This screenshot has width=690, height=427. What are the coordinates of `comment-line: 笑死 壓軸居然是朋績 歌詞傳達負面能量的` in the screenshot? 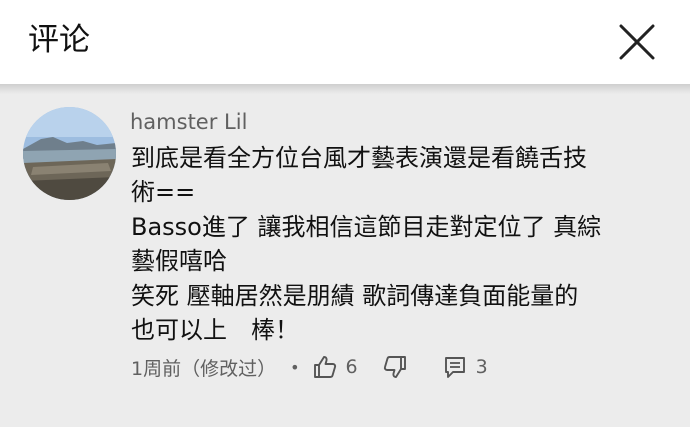 It's located at (355, 295).